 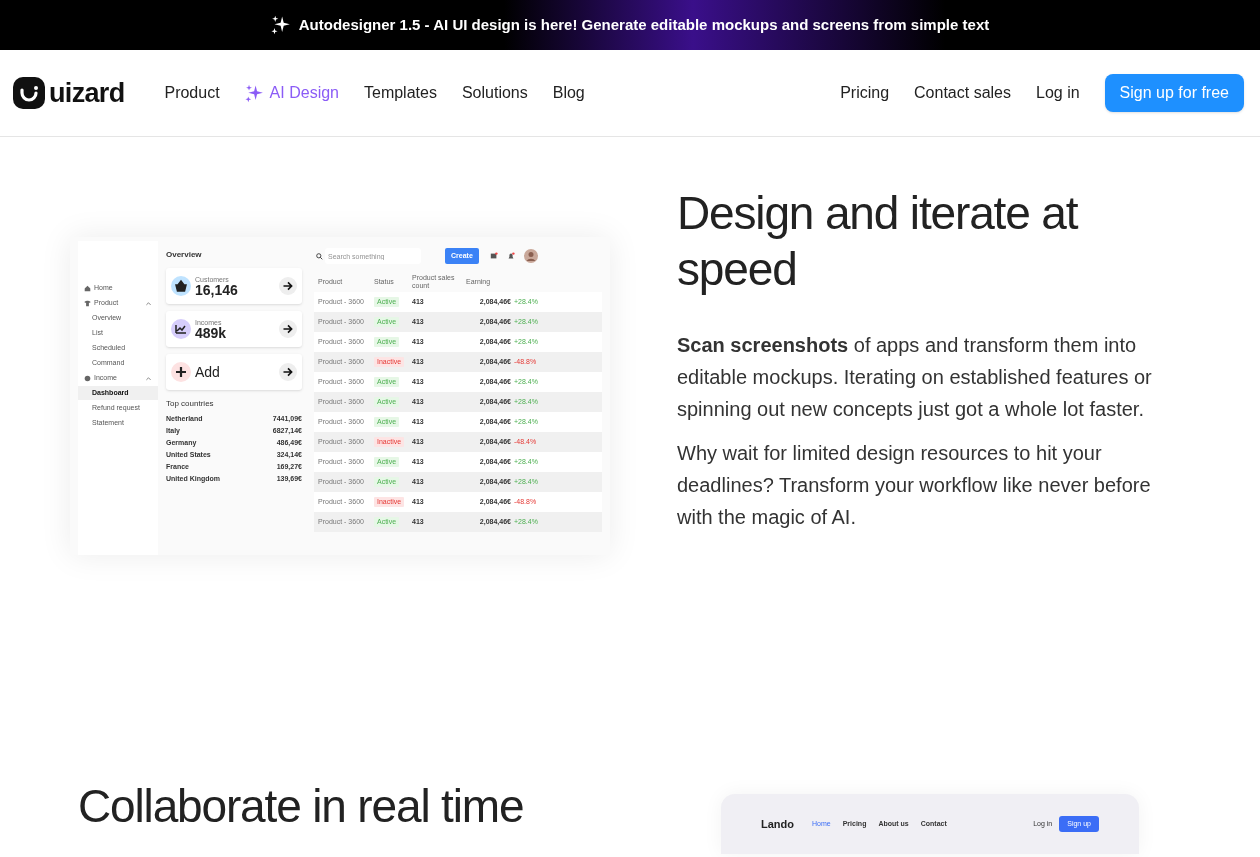 What do you see at coordinates (181, 329) in the screenshot?
I see `line-chart-icon` at bounding box center [181, 329].